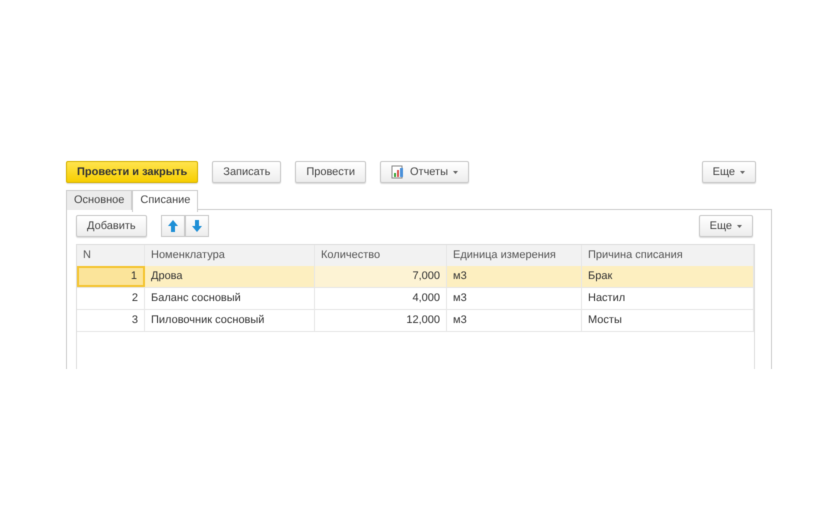  What do you see at coordinates (230, 298) in the screenshot?
I see `table-cell: Баланс сосновый` at bounding box center [230, 298].